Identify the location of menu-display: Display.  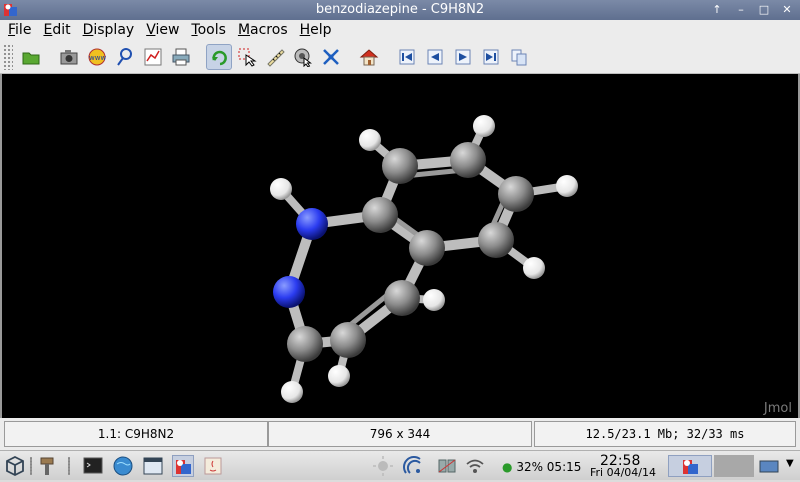
(109, 30).